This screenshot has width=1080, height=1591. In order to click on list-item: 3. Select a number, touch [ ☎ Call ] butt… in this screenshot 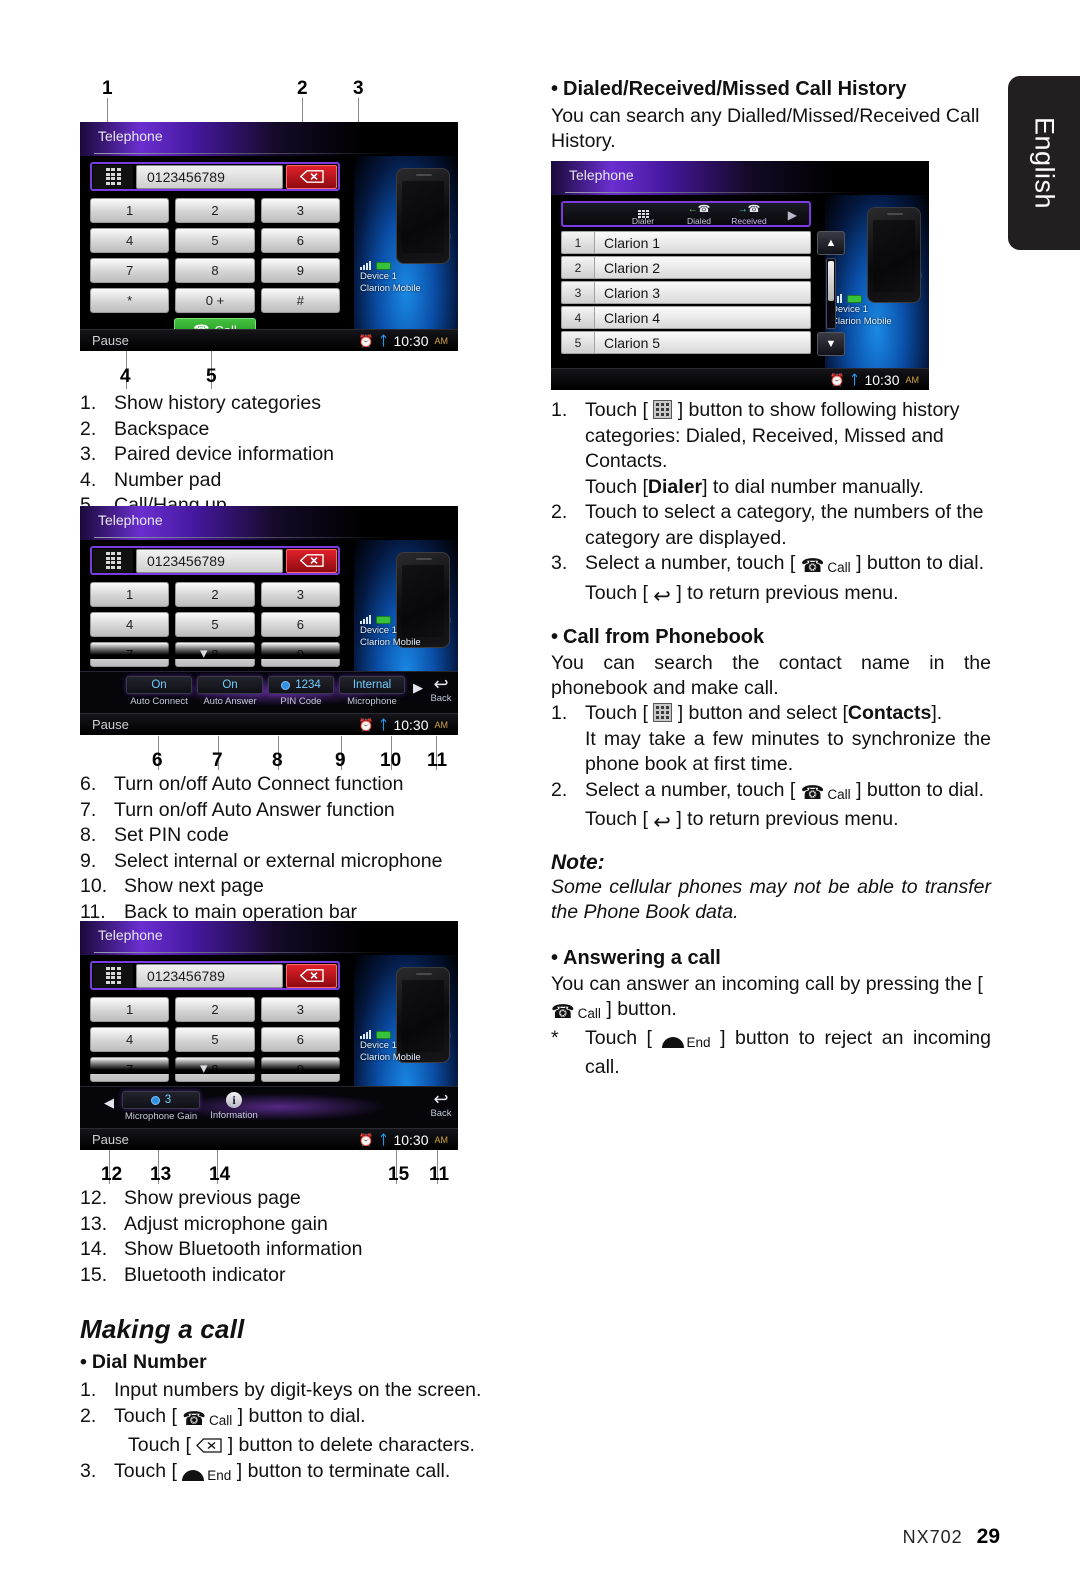, I will do `click(771, 579)`.